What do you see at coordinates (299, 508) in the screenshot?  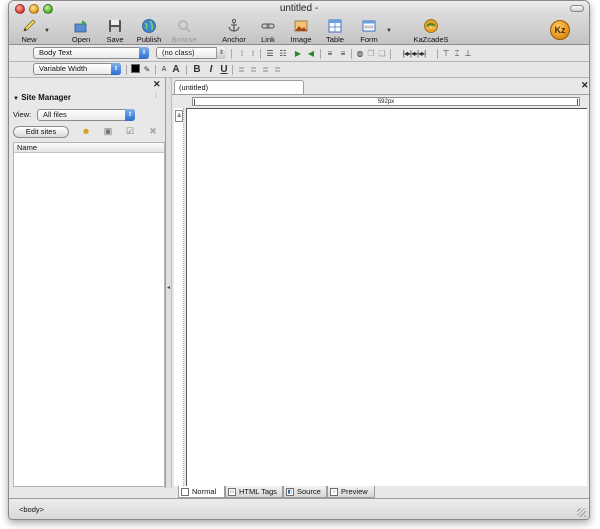 I see `status-bar: <body>` at bounding box center [299, 508].